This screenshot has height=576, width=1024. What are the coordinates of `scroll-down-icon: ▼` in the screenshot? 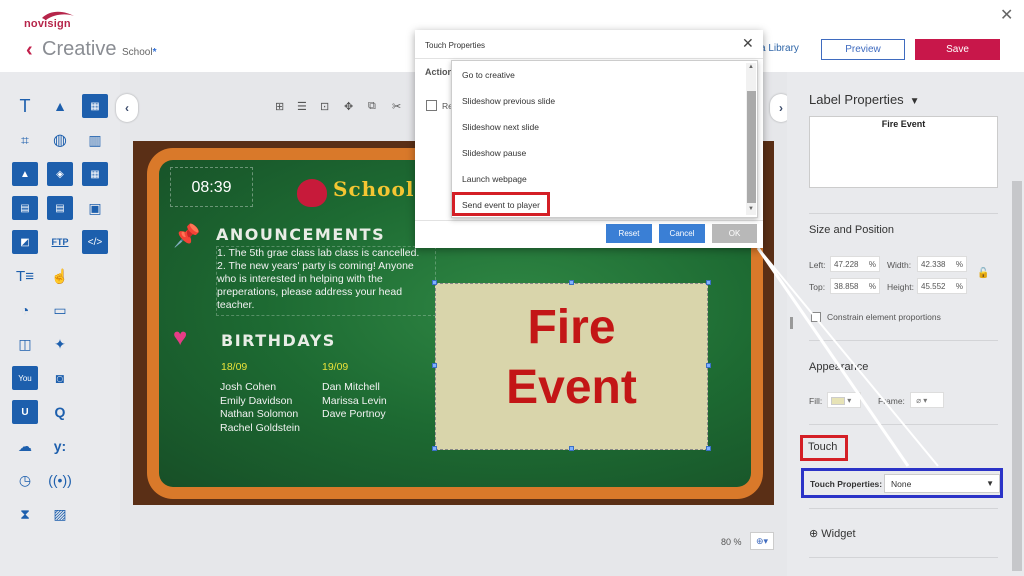 It's located at (751, 209).